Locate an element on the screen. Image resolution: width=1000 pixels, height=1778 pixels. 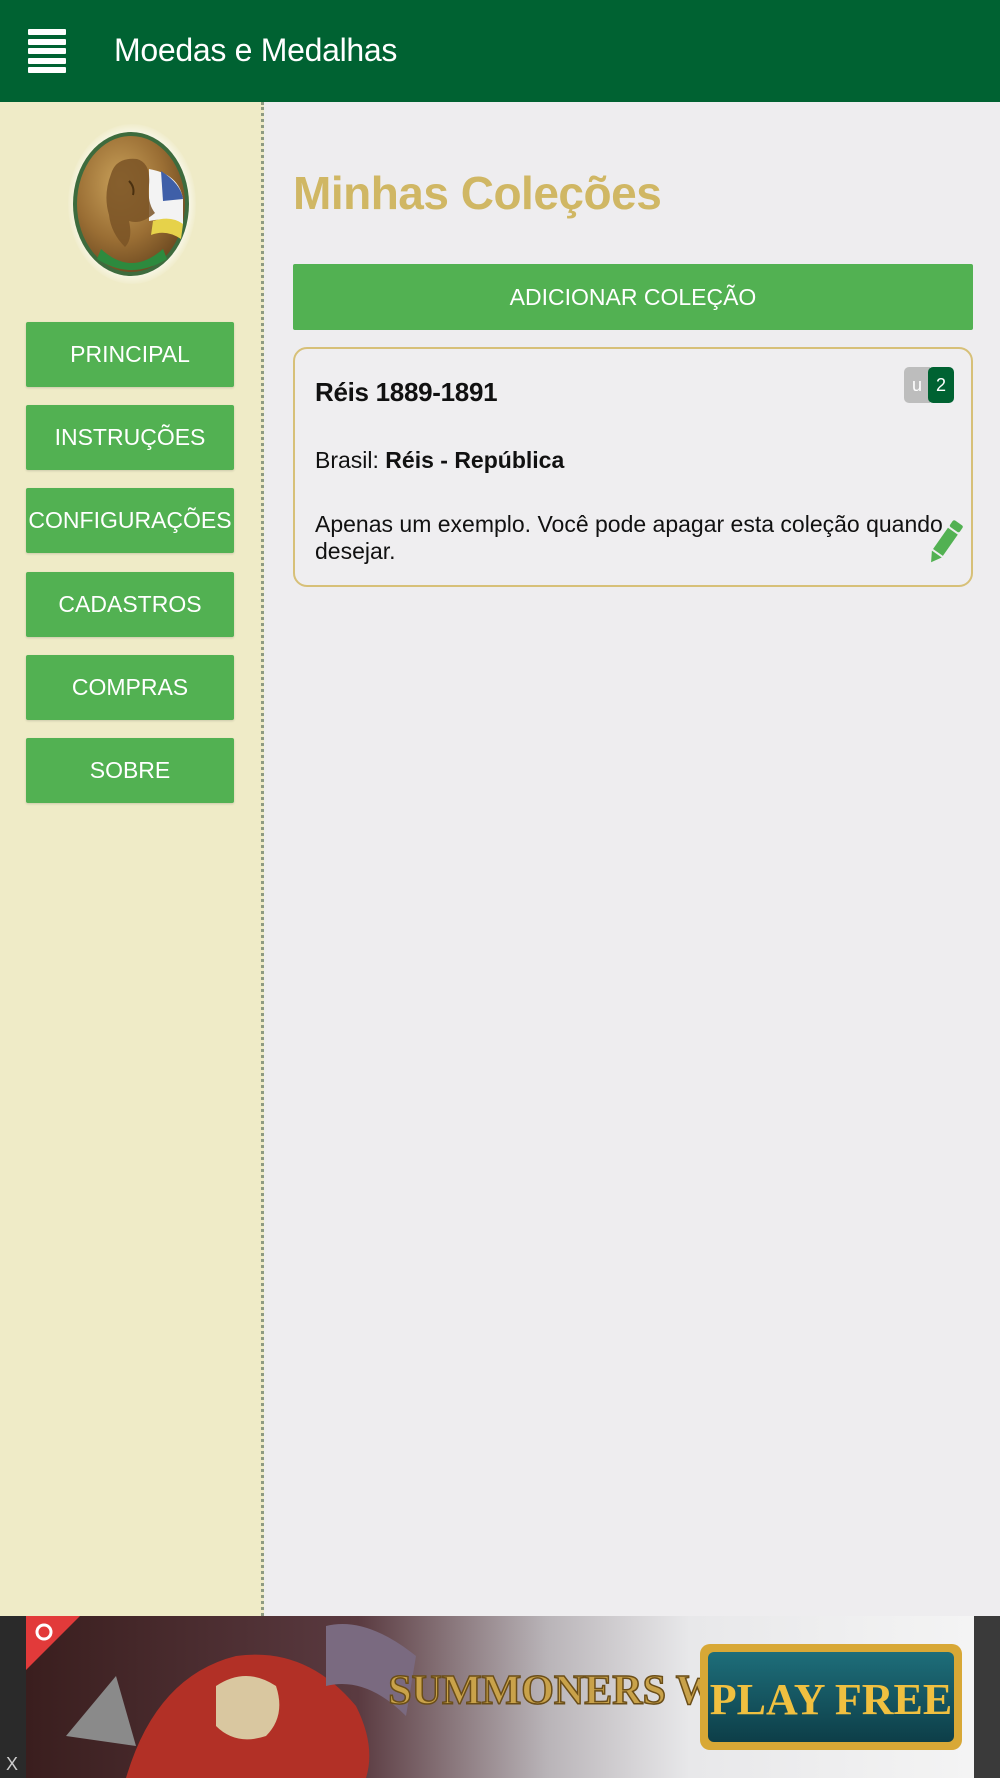
medal-icon is located at coordinates (131, 204).